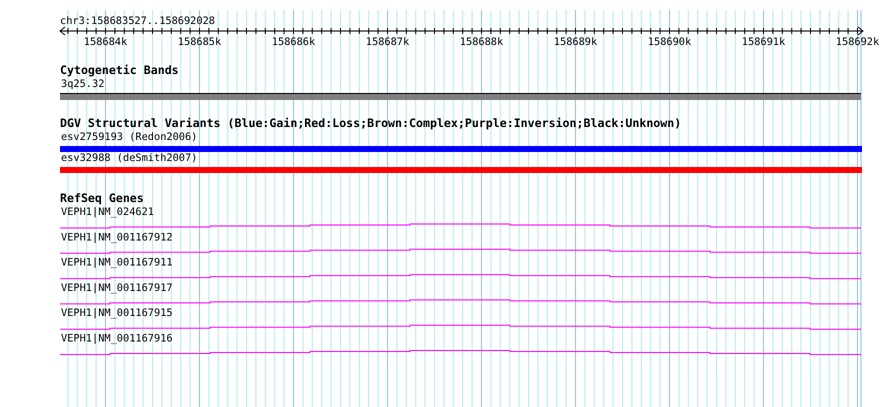  Describe the element at coordinates (117, 338) in the screenshot. I see `feature-label: VEPH1|NM_001167916` at that location.